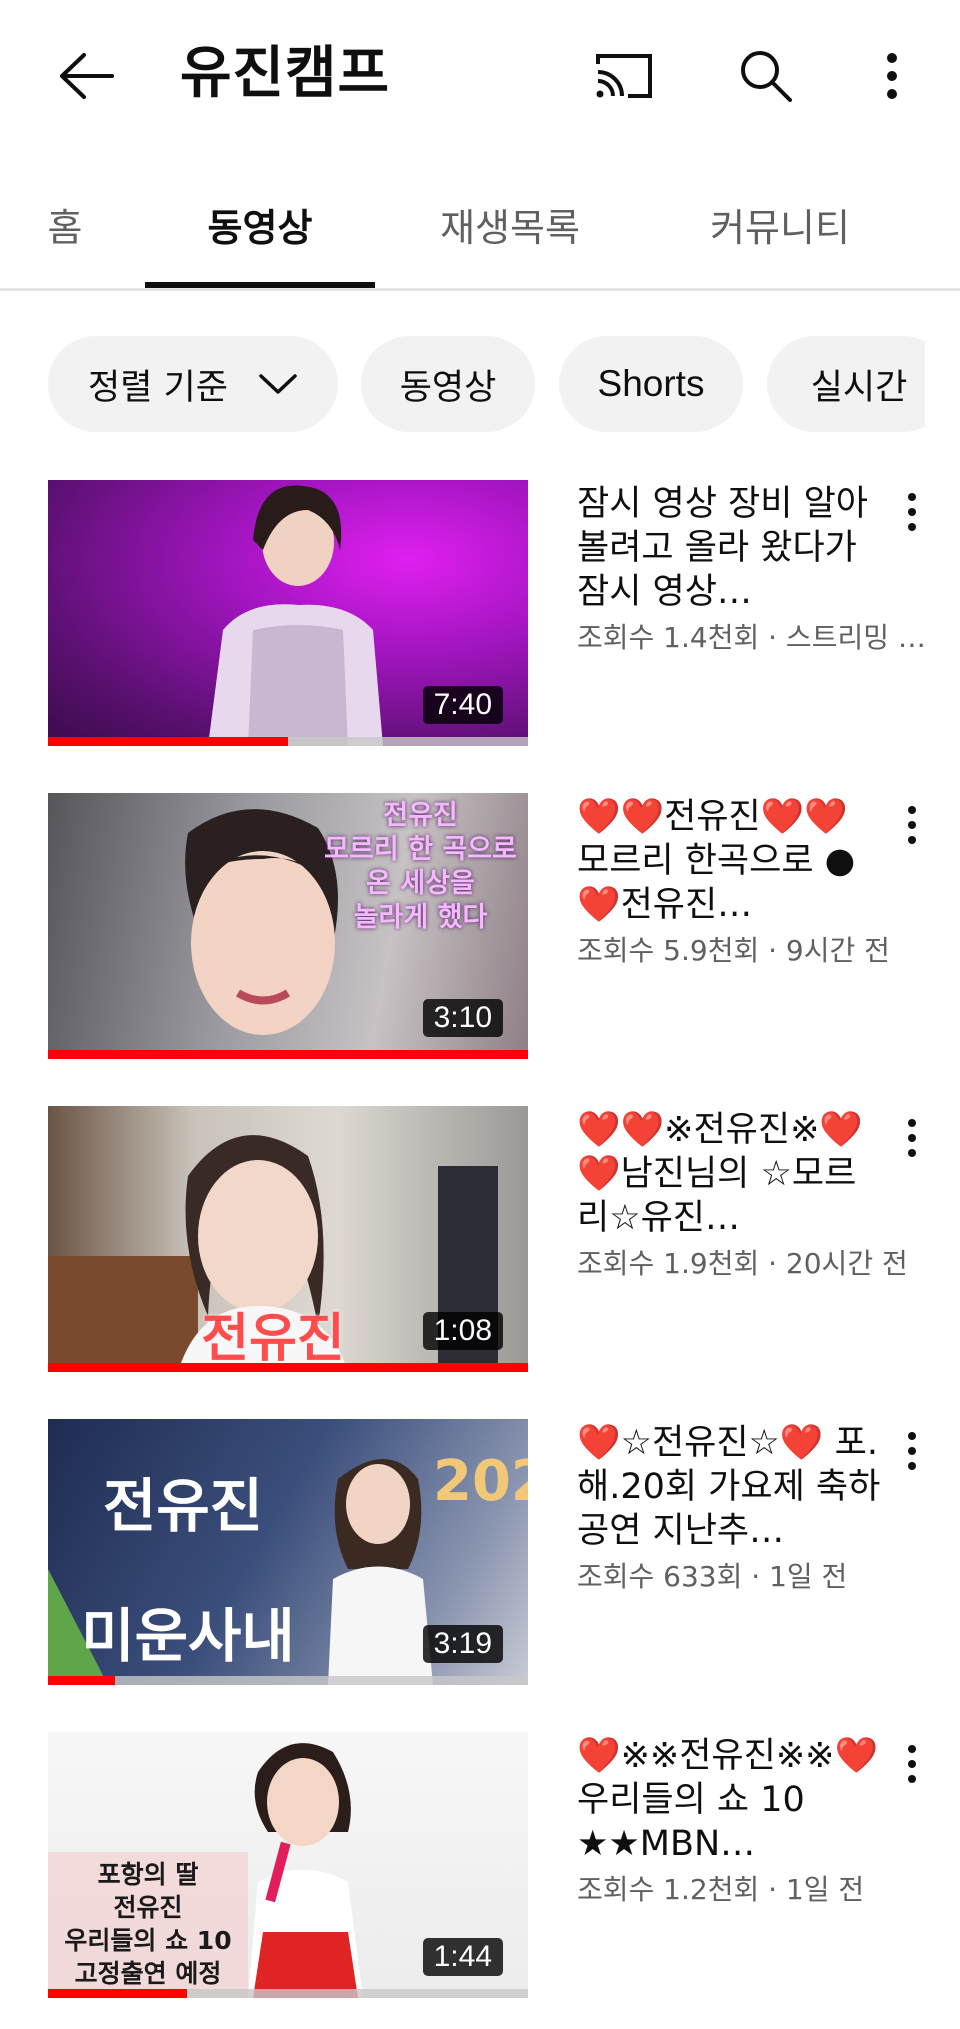  Describe the element at coordinates (651, 384) in the screenshot. I see `chip-shorts: Shorts` at that location.